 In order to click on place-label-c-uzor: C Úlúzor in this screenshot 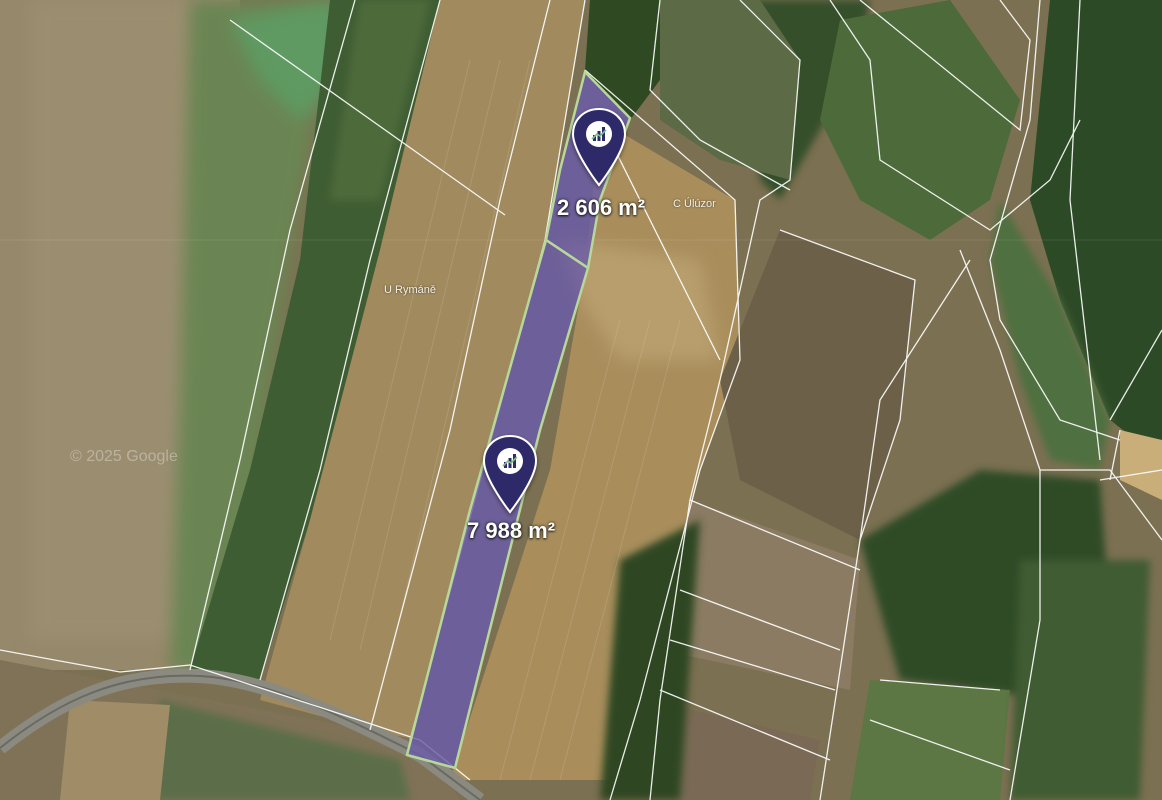, I will do `click(694, 204)`.